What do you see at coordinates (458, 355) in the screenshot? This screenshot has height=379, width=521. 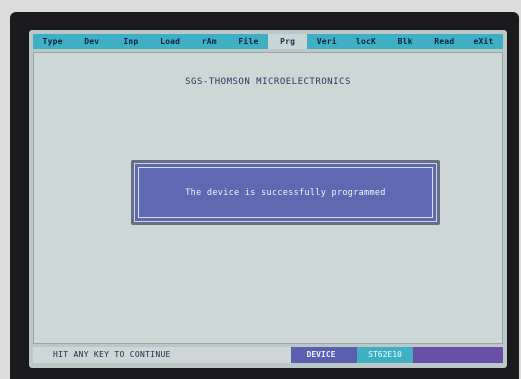 I see `status-tail` at bounding box center [458, 355].